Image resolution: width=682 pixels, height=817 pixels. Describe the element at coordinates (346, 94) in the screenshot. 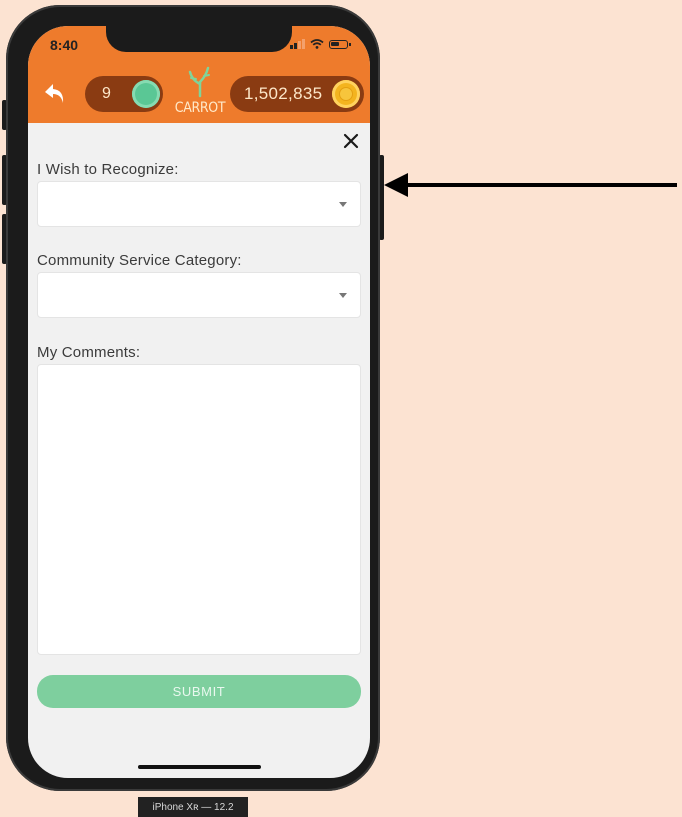

I see `gold-coin-icon` at that location.